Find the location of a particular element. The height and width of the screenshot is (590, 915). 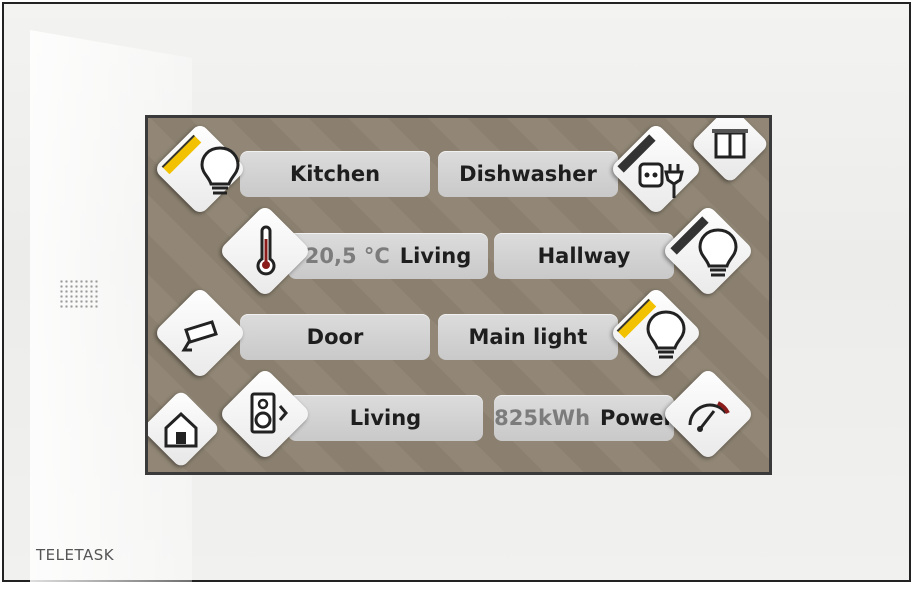

door-label: Door is located at coordinates (335, 337).